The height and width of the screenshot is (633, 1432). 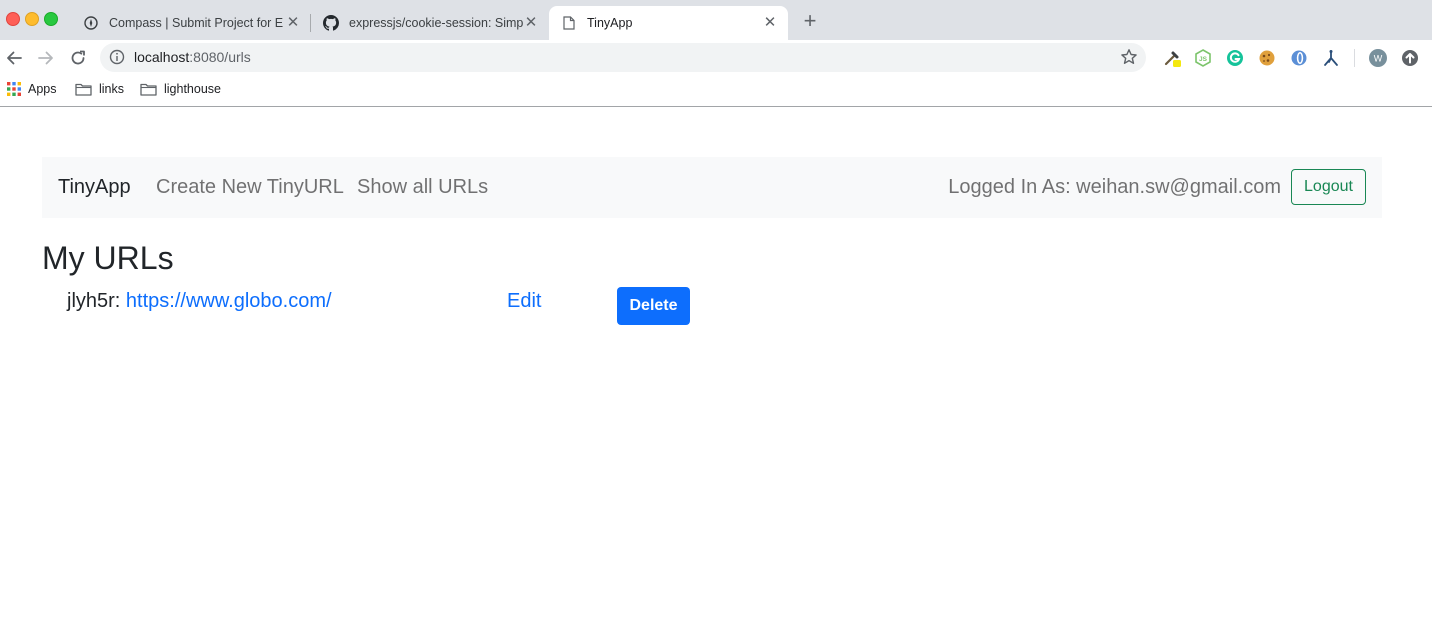 I want to click on window-minimize-button, so click(x=32, y=19).